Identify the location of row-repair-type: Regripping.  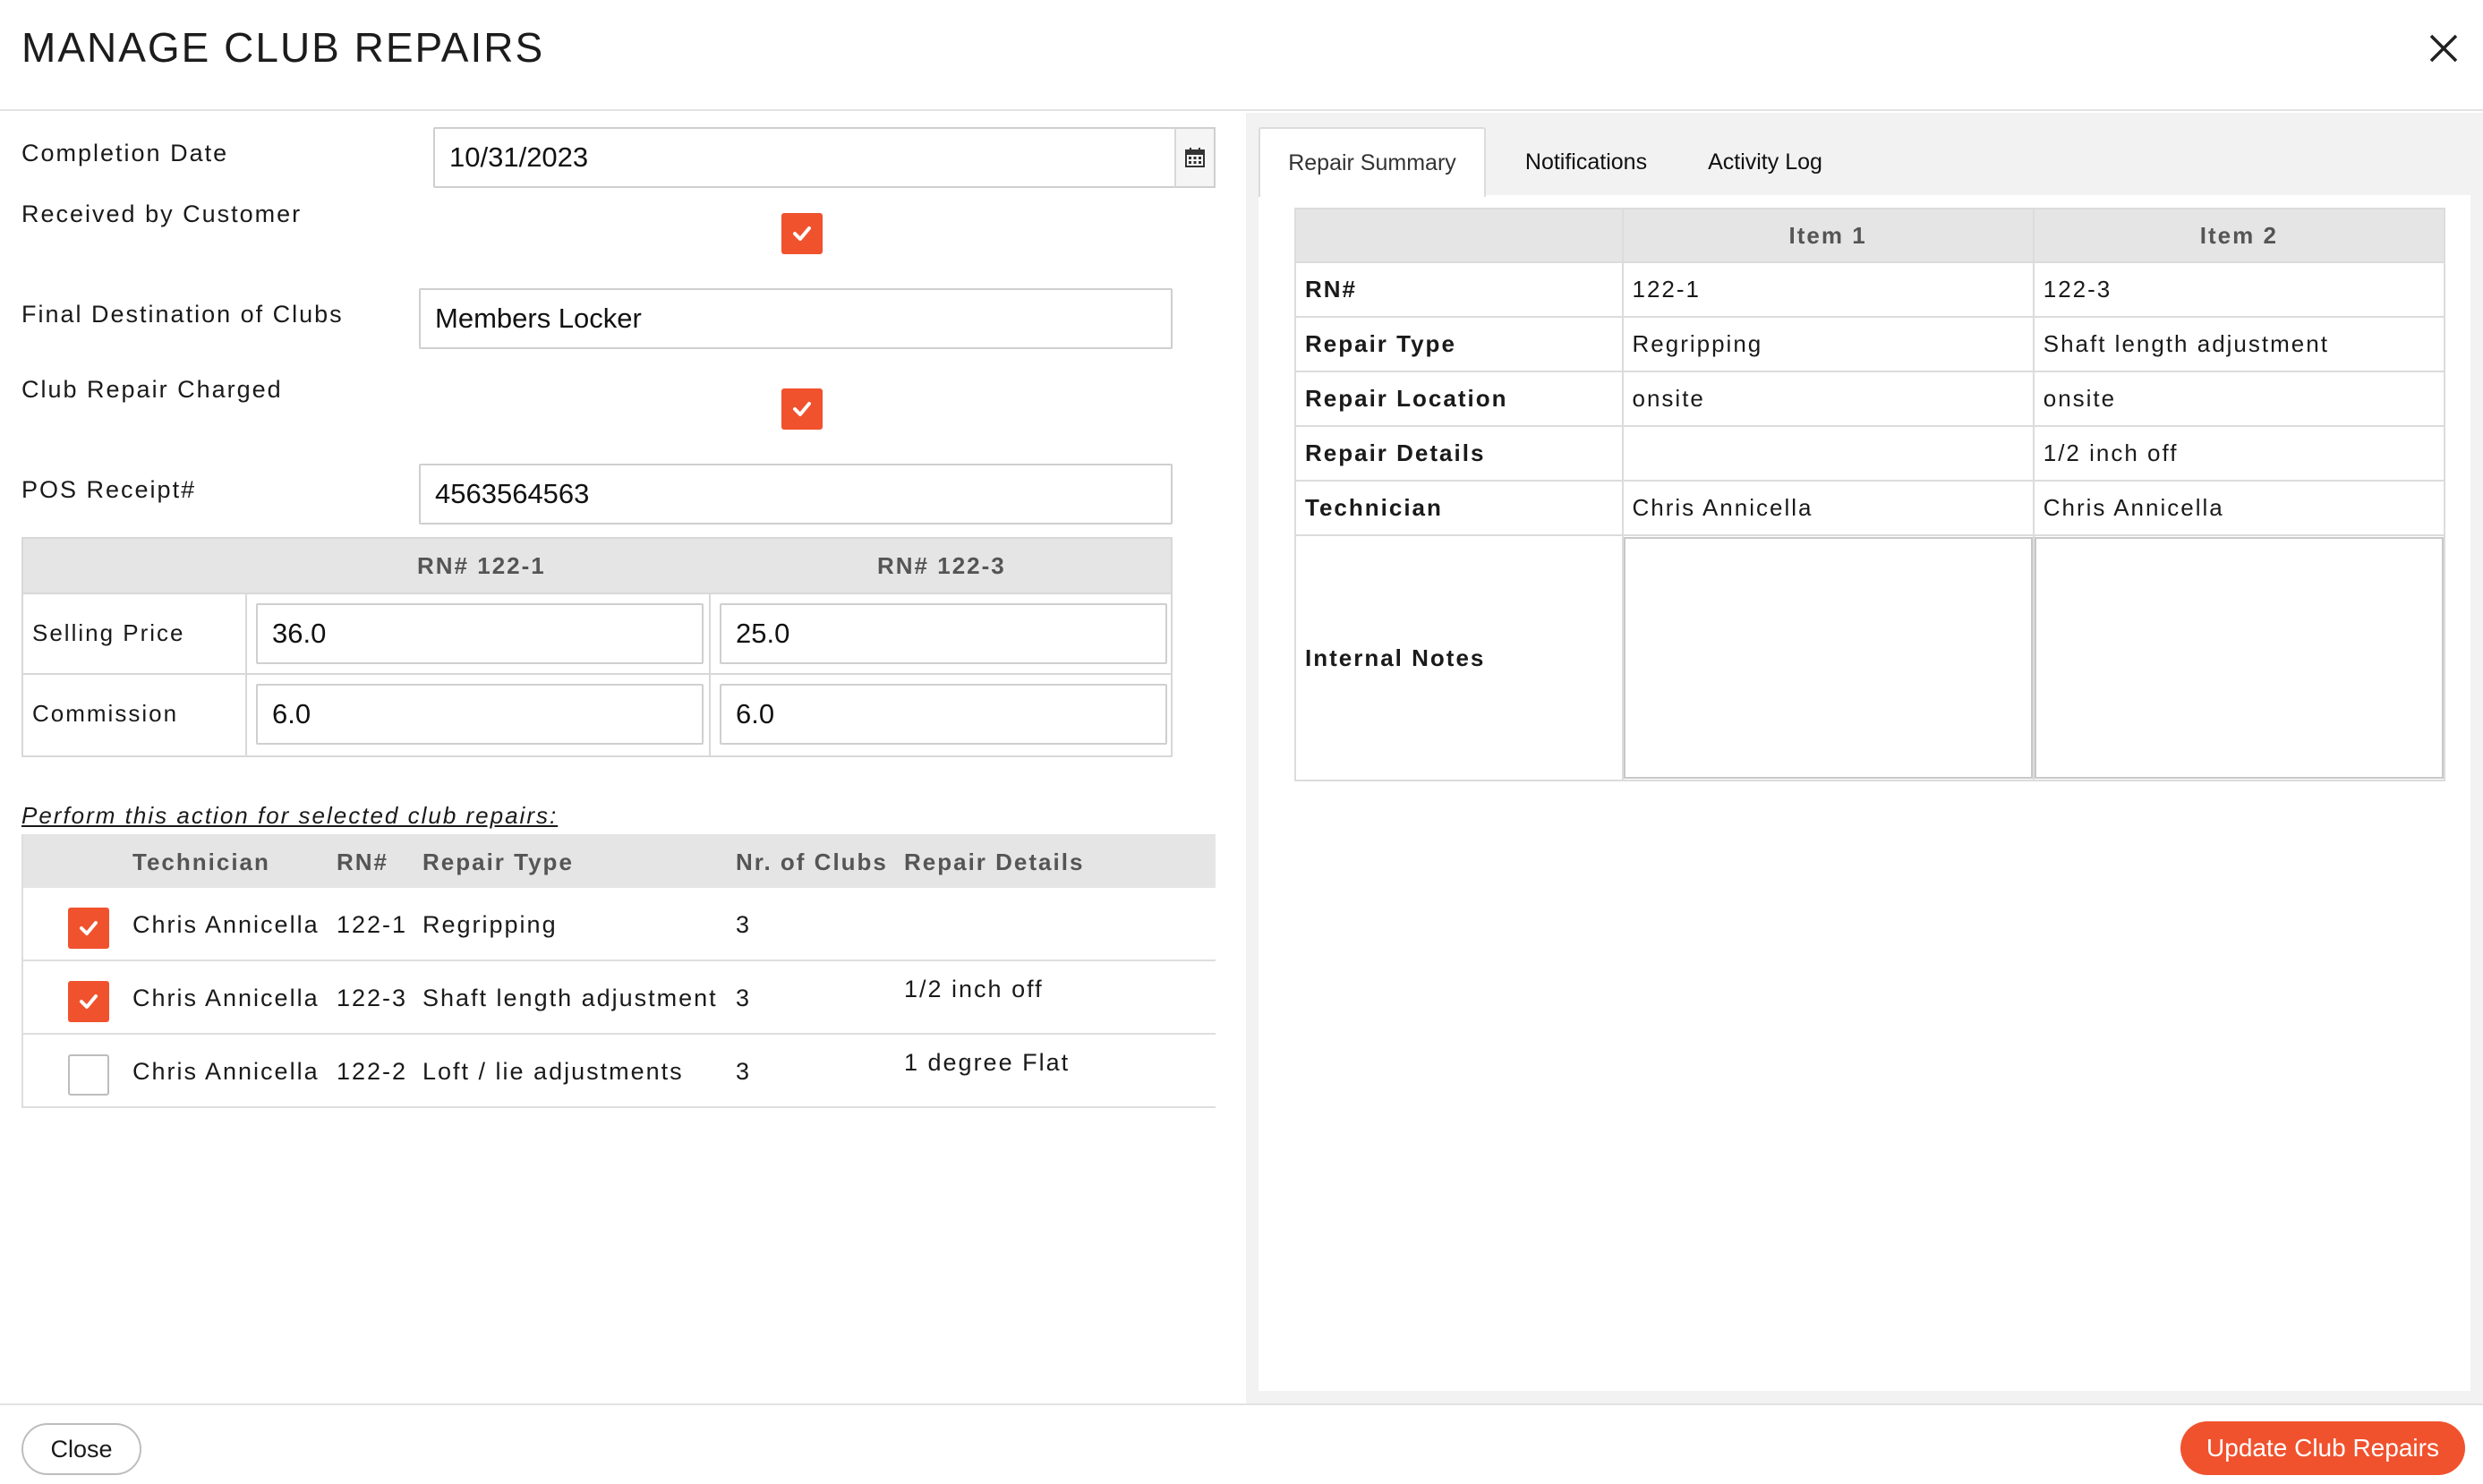
(490, 924).